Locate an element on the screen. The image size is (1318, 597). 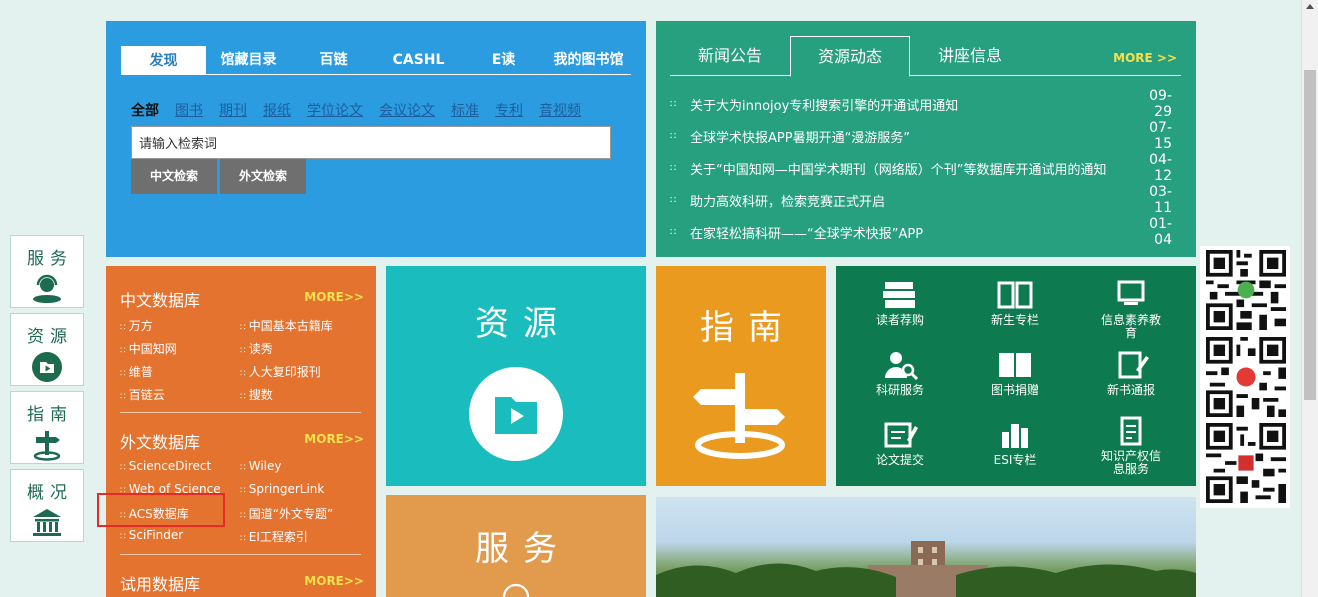
chinese-search-button: 中文检索 is located at coordinates (174, 176).